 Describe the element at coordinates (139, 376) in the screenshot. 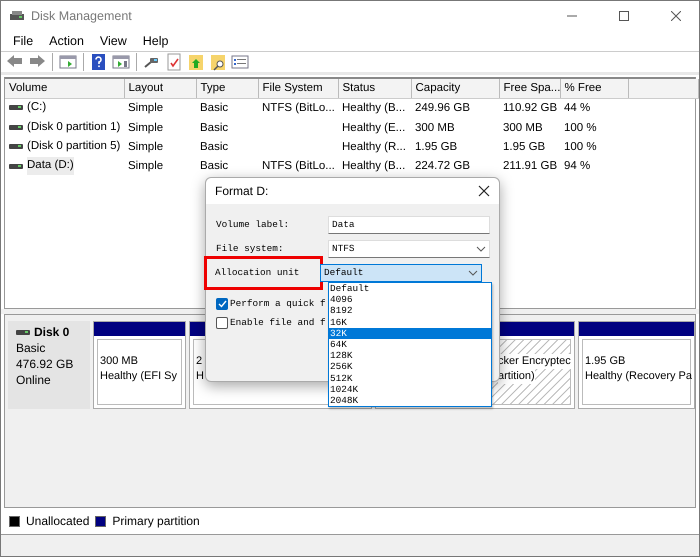

I see `partition-text: Healthy (EFI Sy` at that location.